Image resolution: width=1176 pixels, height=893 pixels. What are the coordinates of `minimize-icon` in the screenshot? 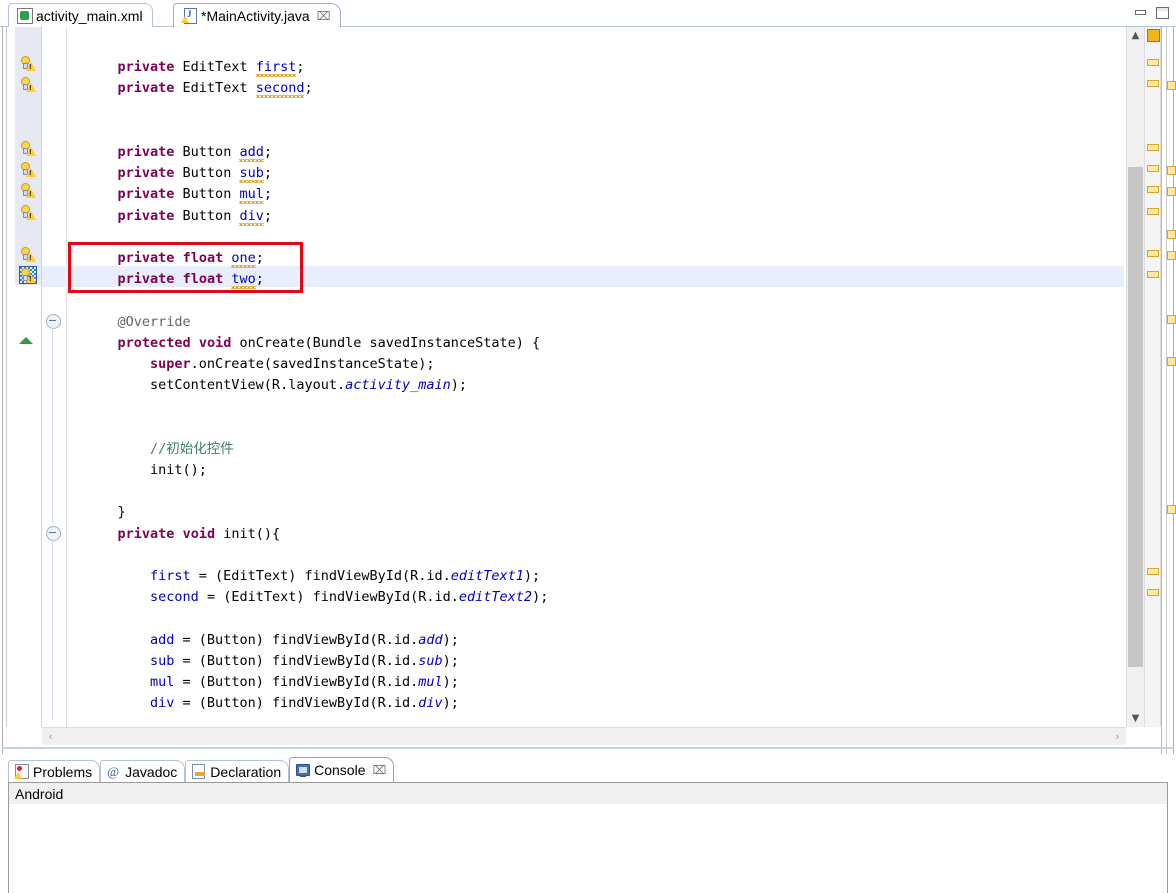 It's located at (1140, 12).